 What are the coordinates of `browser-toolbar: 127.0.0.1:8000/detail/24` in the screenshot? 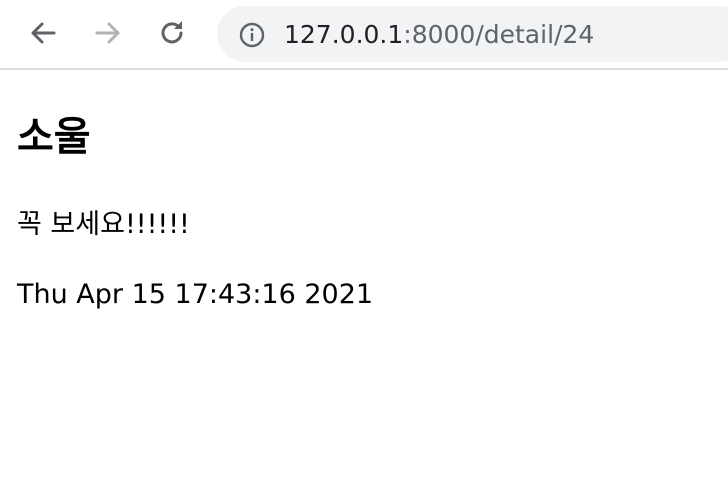 It's located at (364, 35).